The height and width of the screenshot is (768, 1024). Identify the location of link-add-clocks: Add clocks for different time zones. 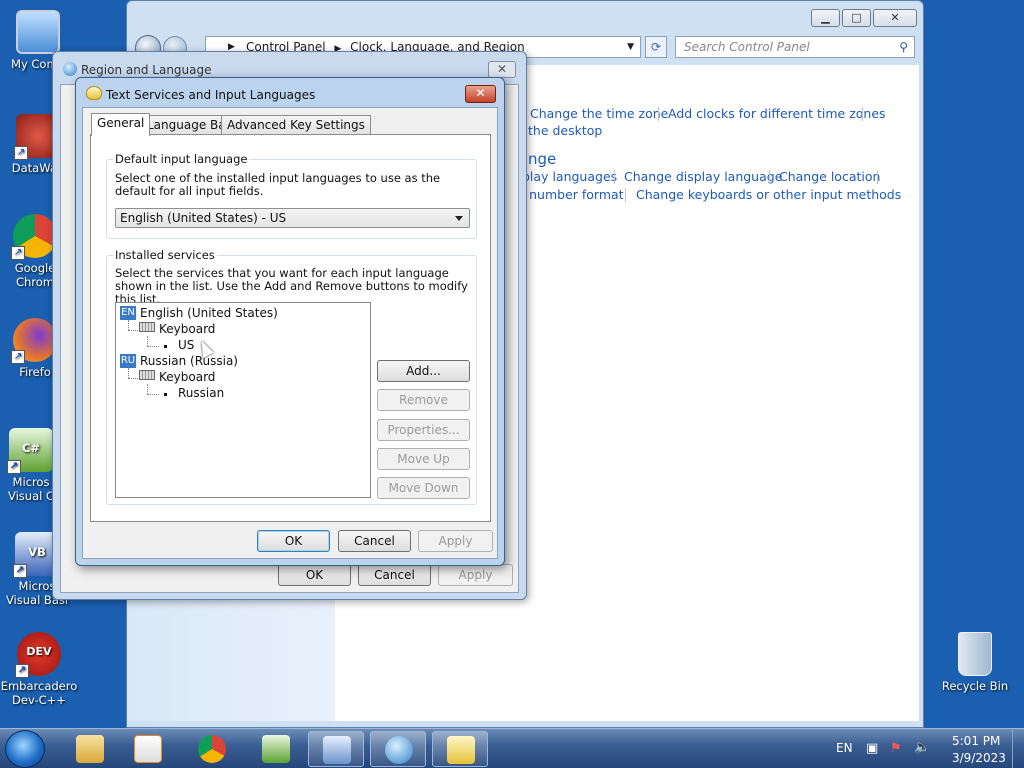
(777, 113).